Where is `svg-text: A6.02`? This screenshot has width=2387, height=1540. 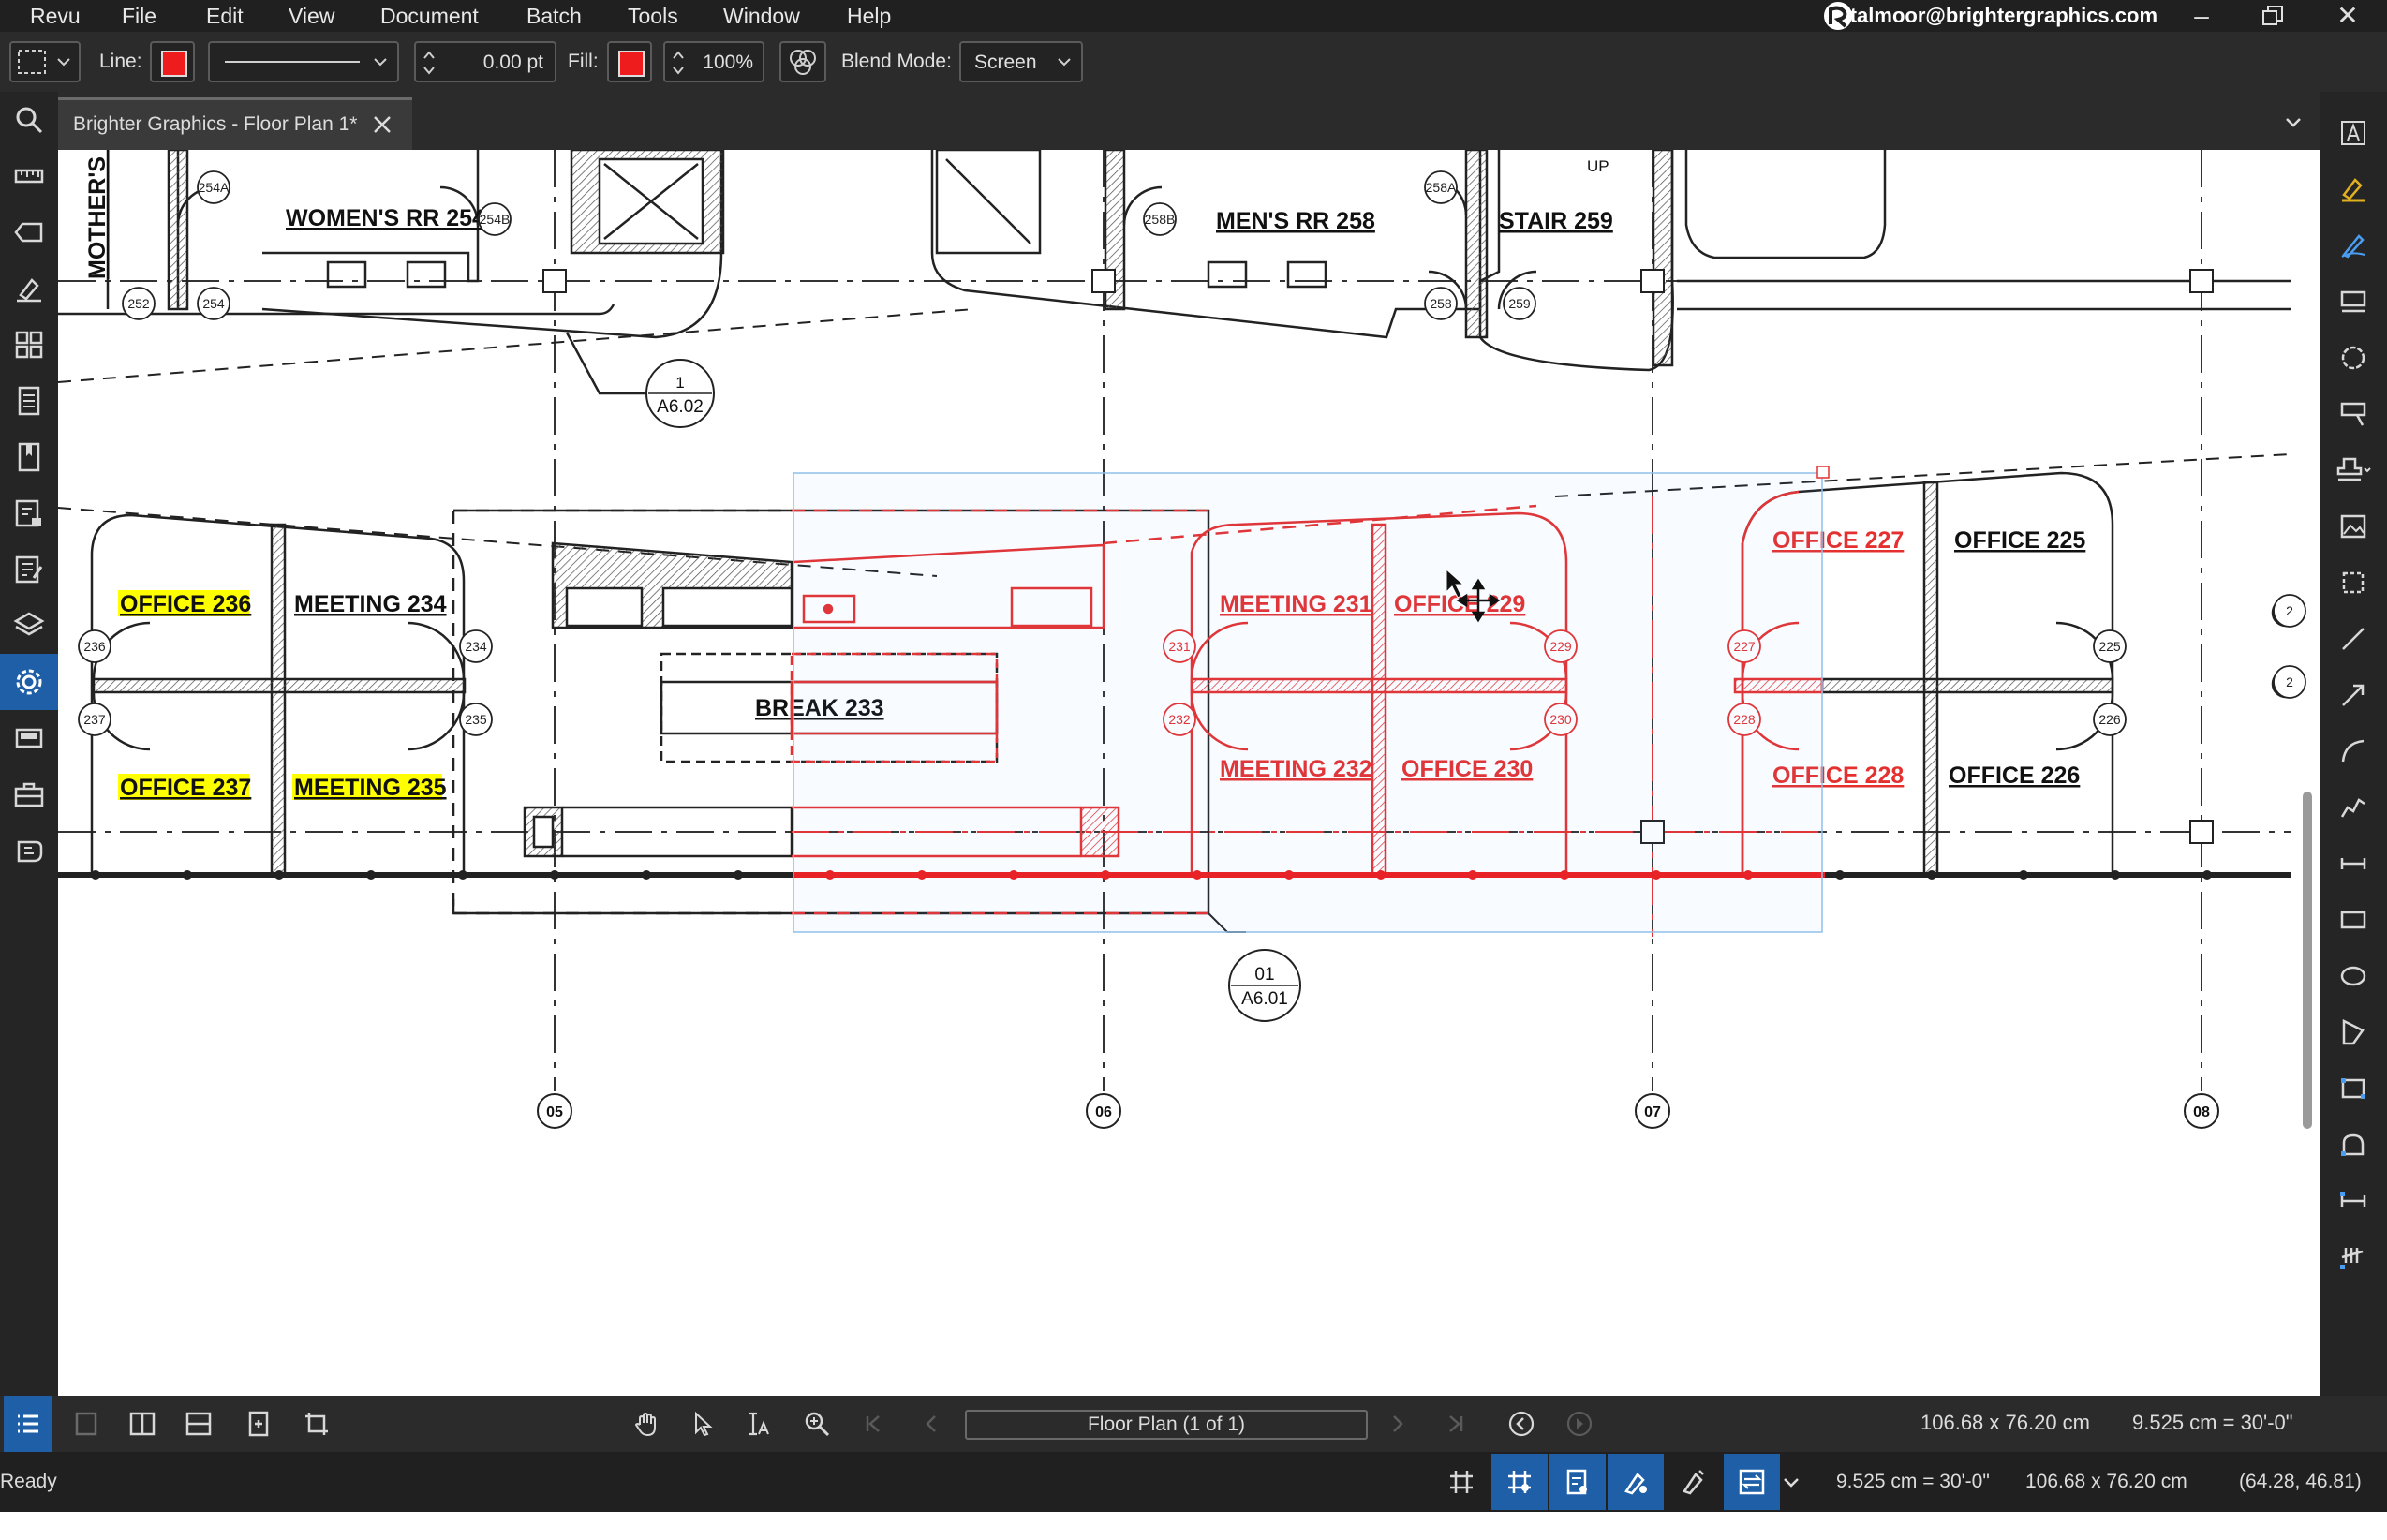
svg-text: A6.02 is located at coordinates (680, 407).